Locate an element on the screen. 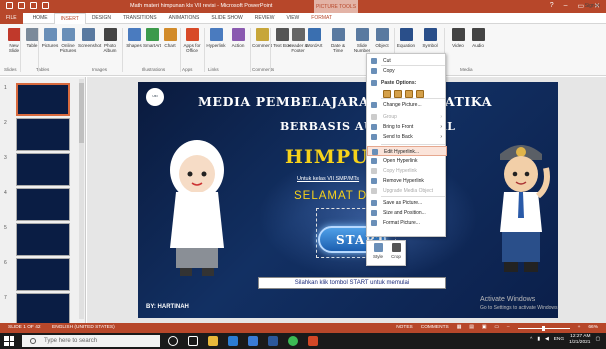 The height and width of the screenshot is (349, 606). video-button: Video is located at coordinates (458, 38).